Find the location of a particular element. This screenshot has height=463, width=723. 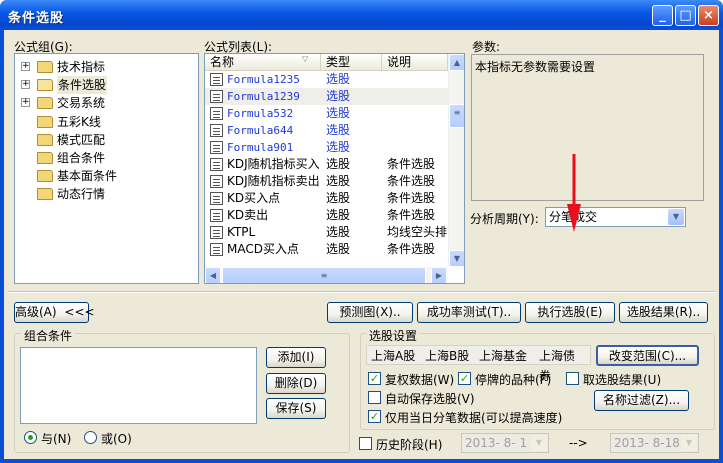

cell-name: Formula644 is located at coordinates (260, 130).